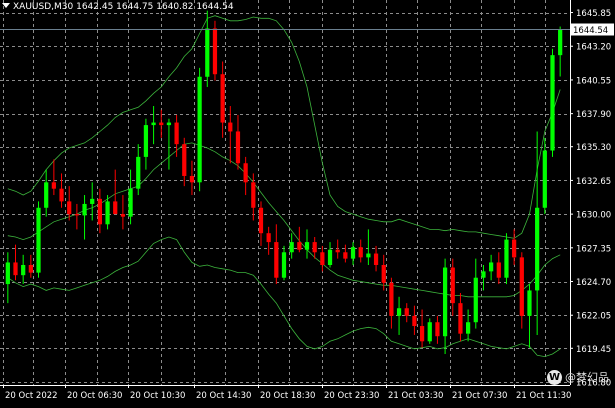 This screenshot has width=615, height=408. I want to click on price-tick-label: 1637.90, so click(593, 115).